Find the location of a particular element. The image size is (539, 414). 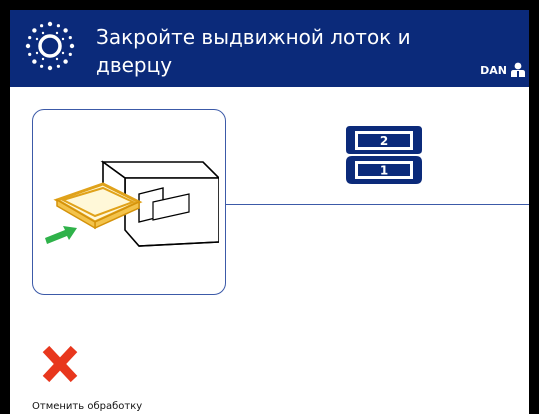

user-indicator: DAN is located at coordinates (502, 69).